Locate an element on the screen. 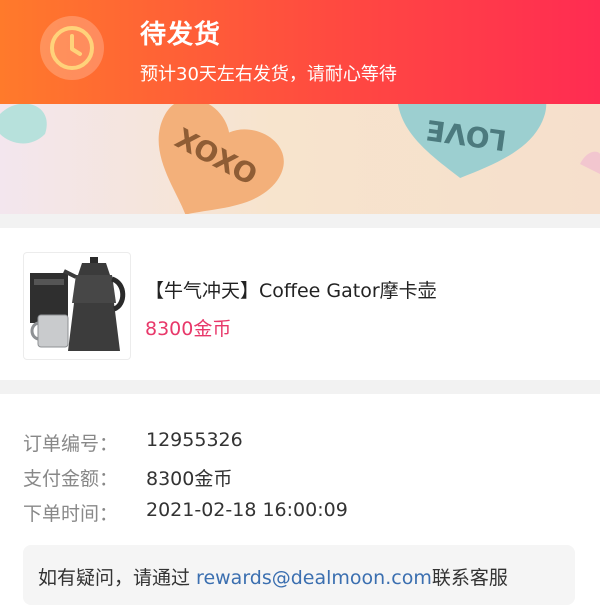 Image resolution: width=600 pixels, height=605 pixels. status-title: 待发货 is located at coordinates (181, 35).